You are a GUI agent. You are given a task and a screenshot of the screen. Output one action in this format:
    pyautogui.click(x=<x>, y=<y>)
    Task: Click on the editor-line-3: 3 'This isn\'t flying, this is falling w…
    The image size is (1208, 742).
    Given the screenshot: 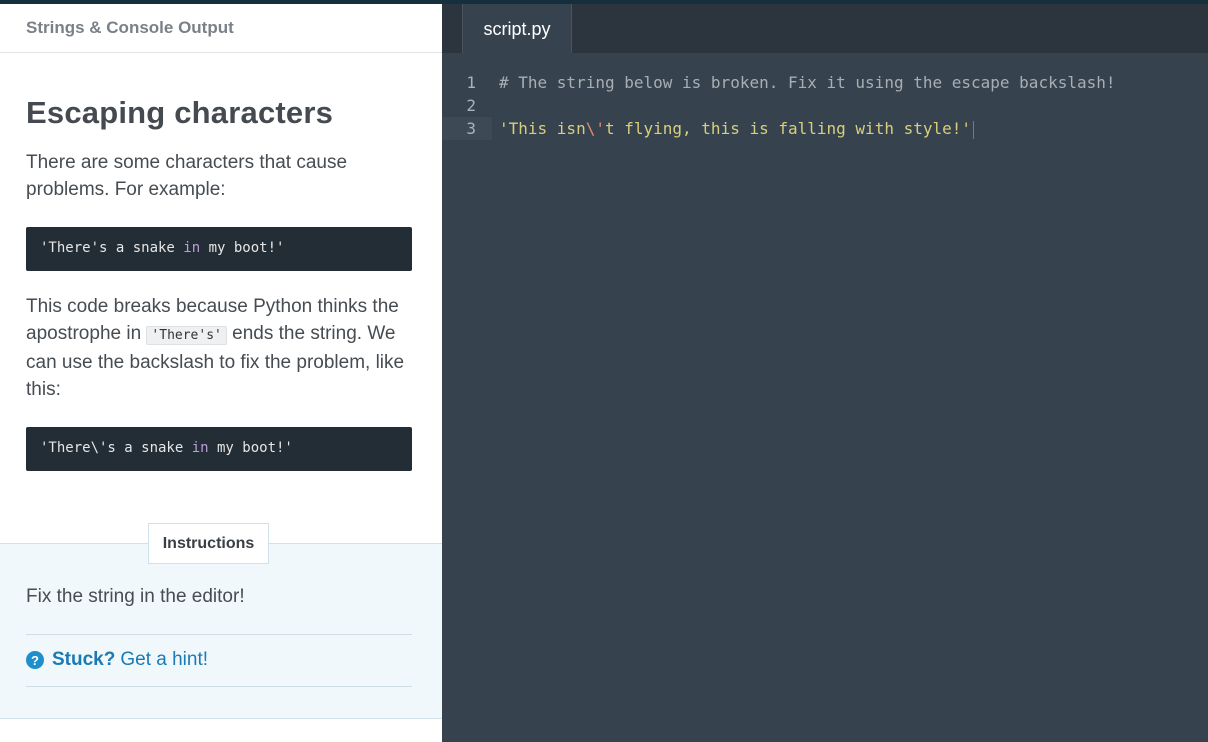 What is the action you would take?
    pyautogui.click(x=825, y=128)
    